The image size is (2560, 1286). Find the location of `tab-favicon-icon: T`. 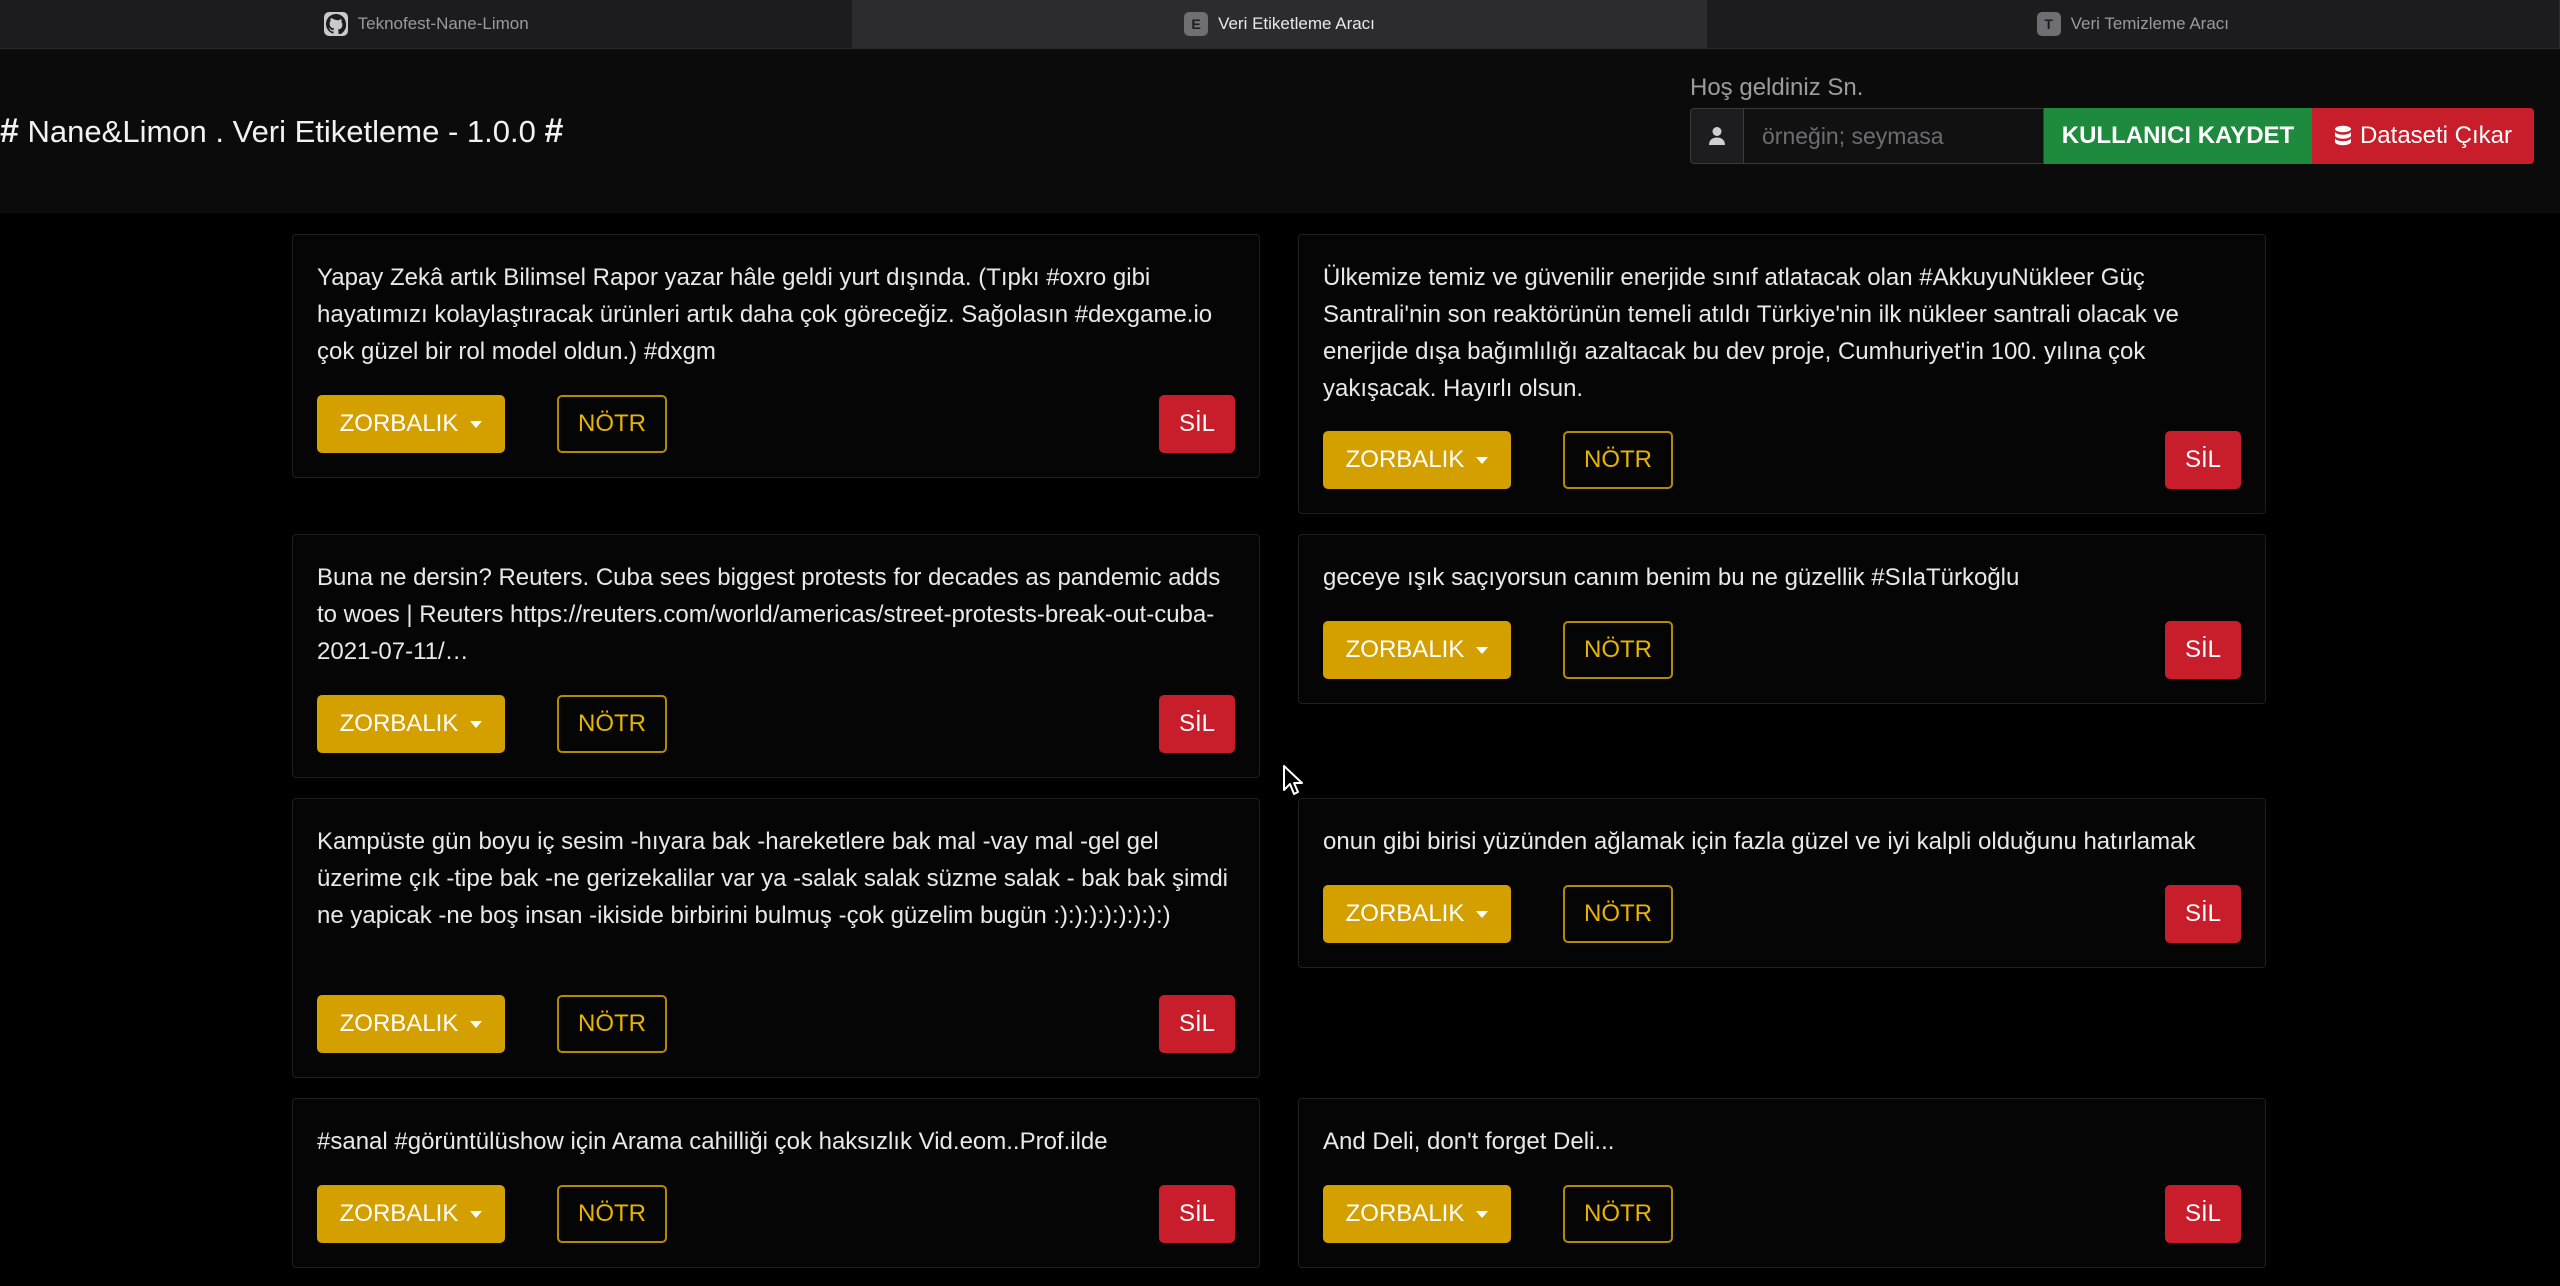

tab-favicon-icon: T is located at coordinates (2048, 24).